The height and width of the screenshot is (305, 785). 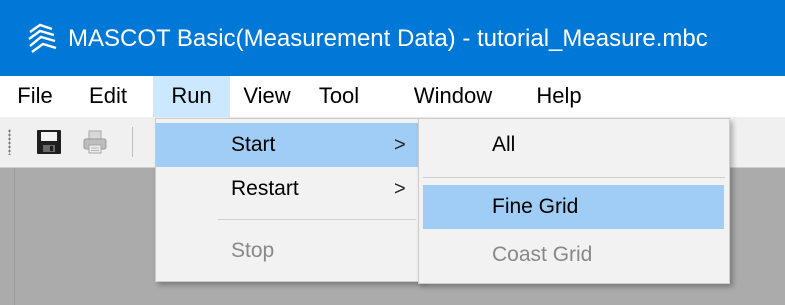 What do you see at coordinates (108, 96) in the screenshot?
I see `menu-edit: Edit` at bounding box center [108, 96].